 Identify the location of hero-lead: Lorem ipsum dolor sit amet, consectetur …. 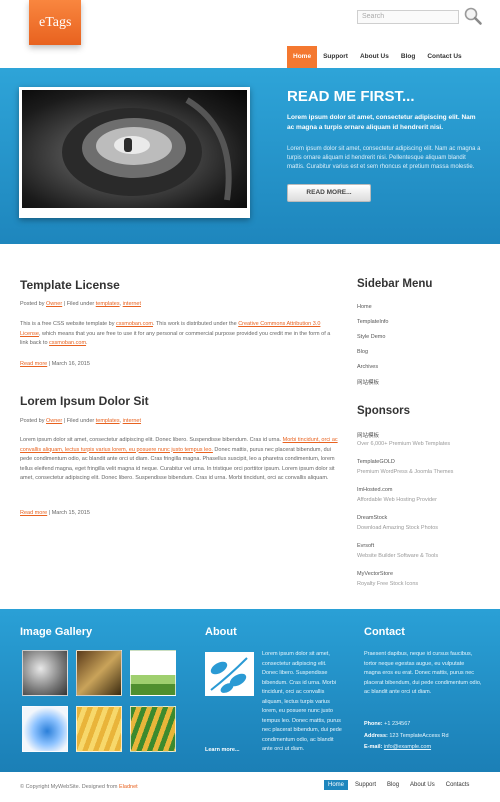
(381, 122).